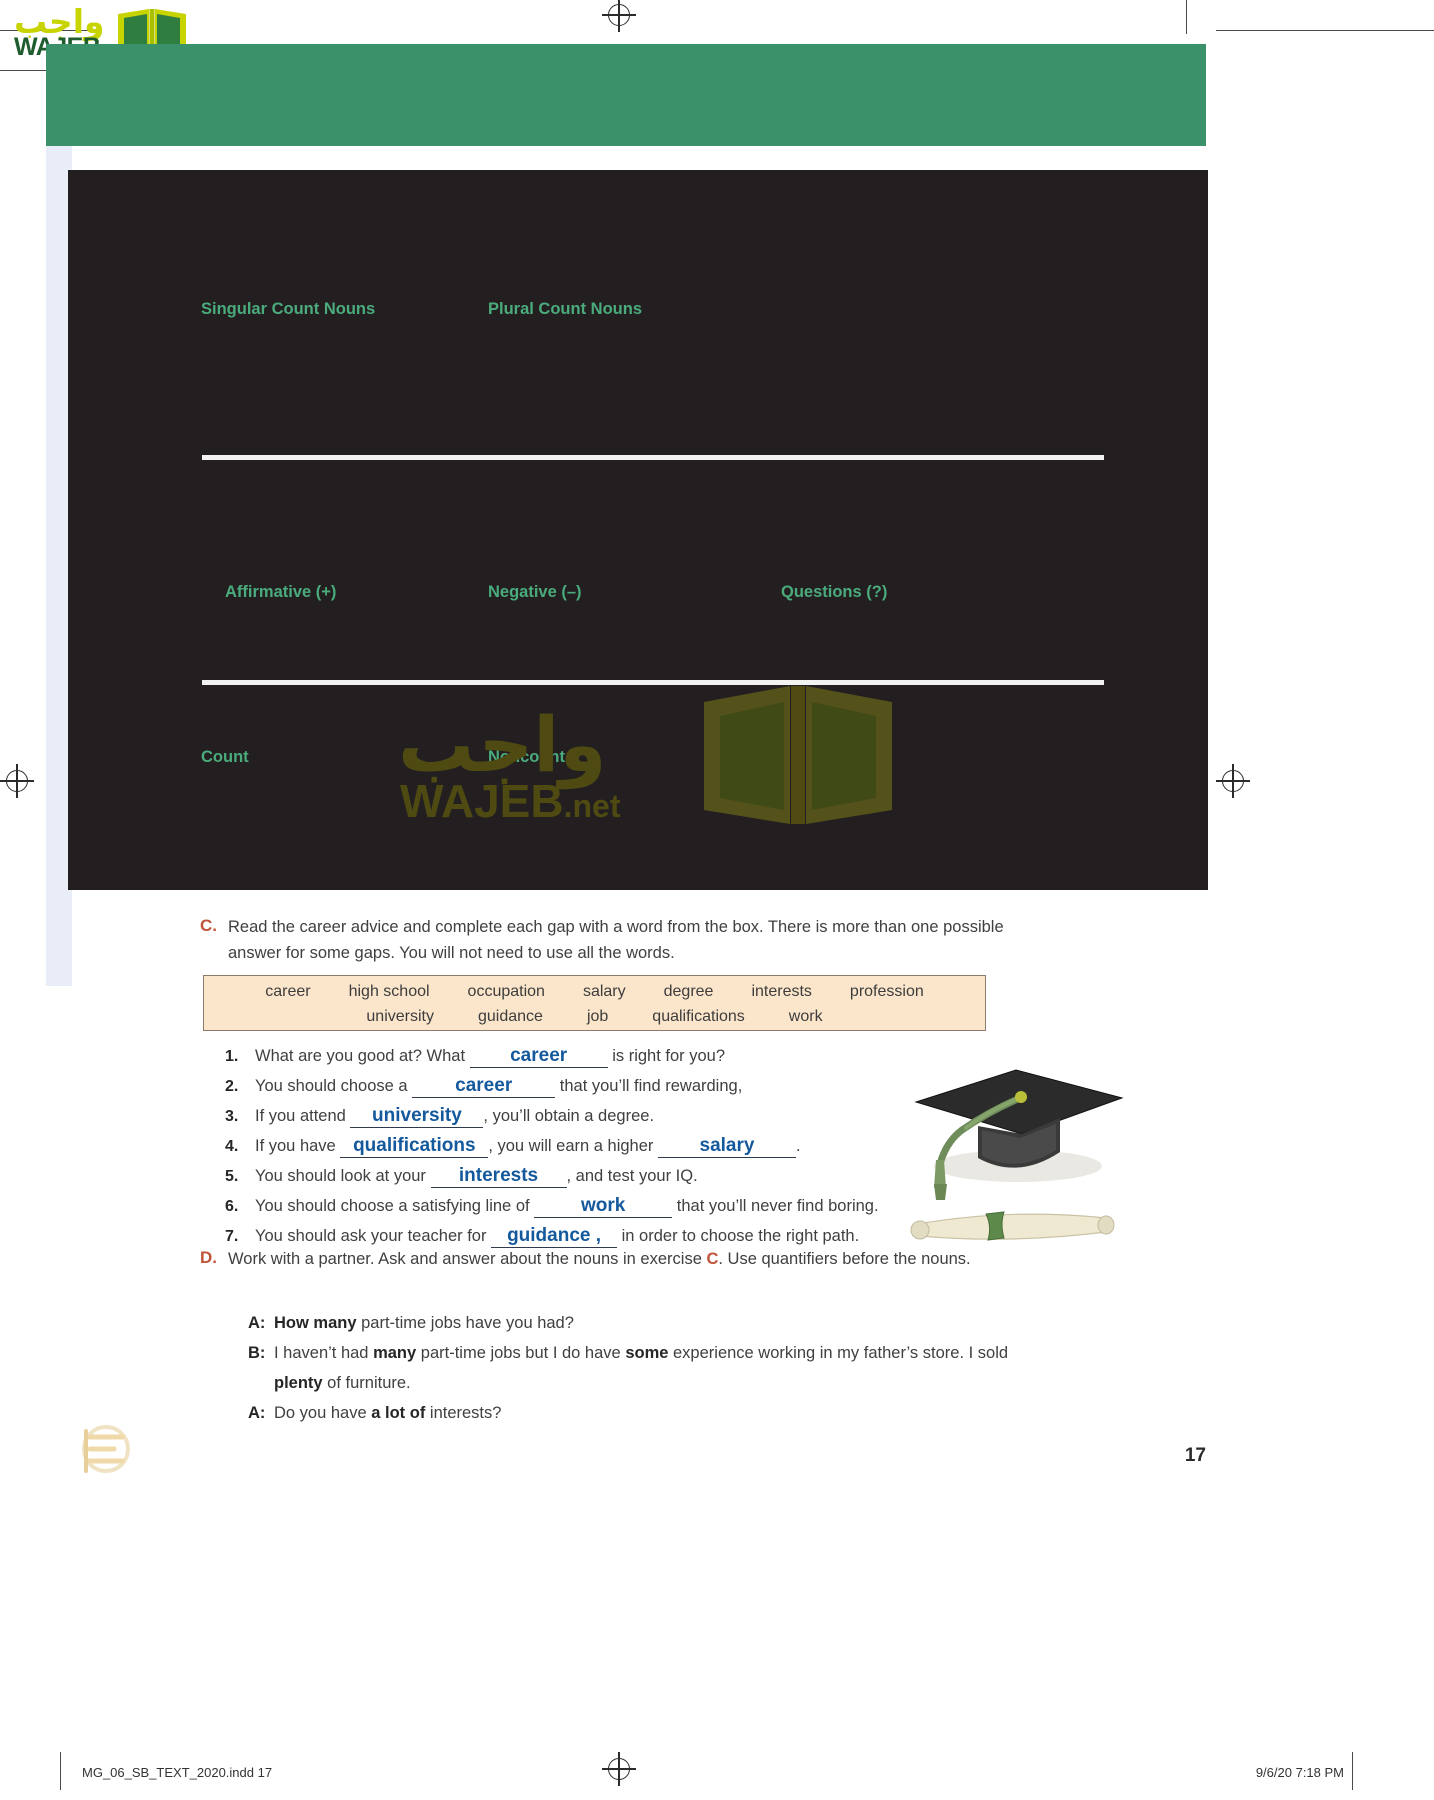  What do you see at coordinates (604, 991) in the screenshot?
I see `word-bank-item: salary` at bounding box center [604, 991].